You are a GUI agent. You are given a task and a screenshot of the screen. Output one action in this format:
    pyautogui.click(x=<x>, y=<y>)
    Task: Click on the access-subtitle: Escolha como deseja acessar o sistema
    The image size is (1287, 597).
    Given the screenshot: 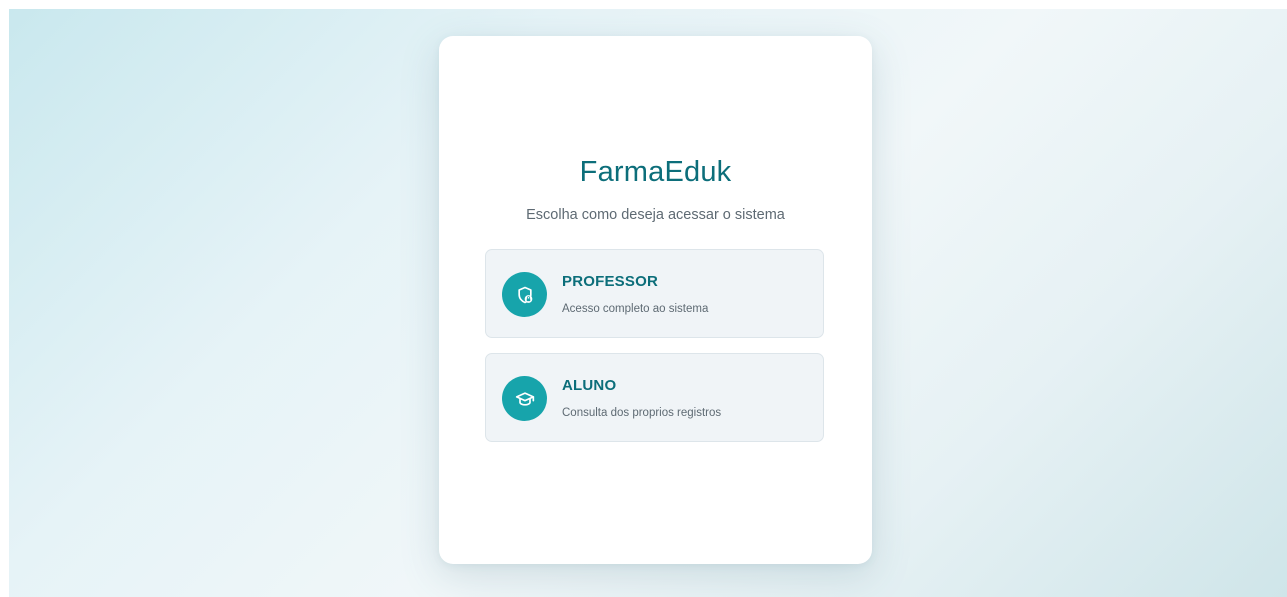 What is the action you would take?
    pyautogui.click(x=655, y=215)
    